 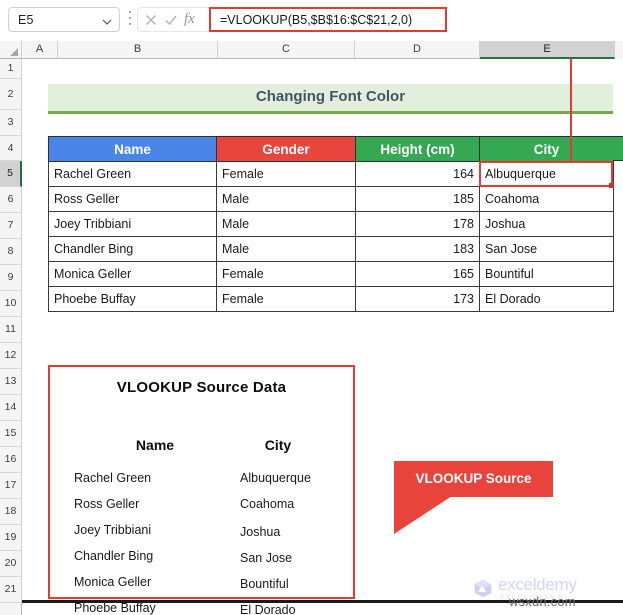 I want to click on cell-height: 185, so click(x=417, y=199).